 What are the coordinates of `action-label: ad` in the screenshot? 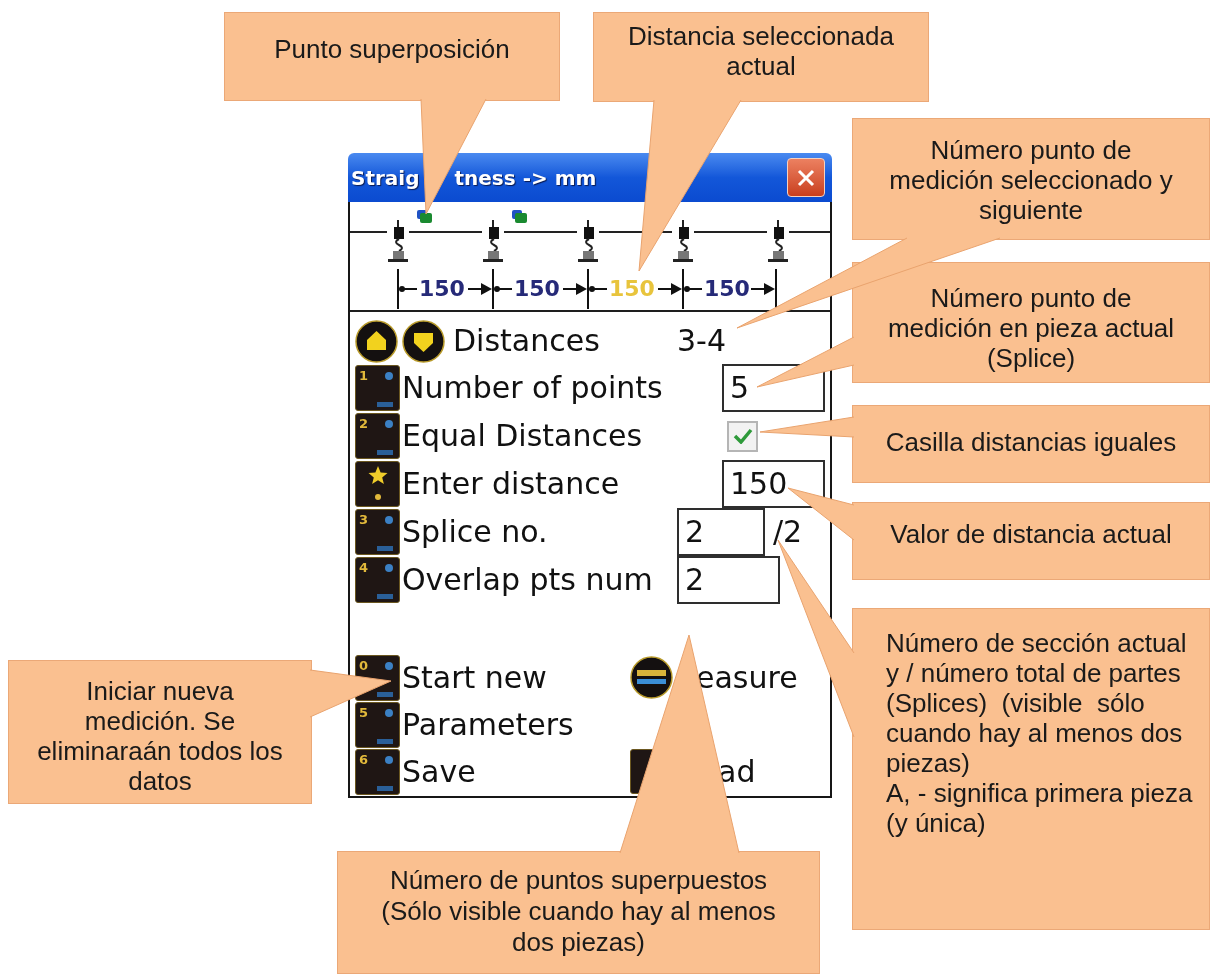 It's located at (737, 771).